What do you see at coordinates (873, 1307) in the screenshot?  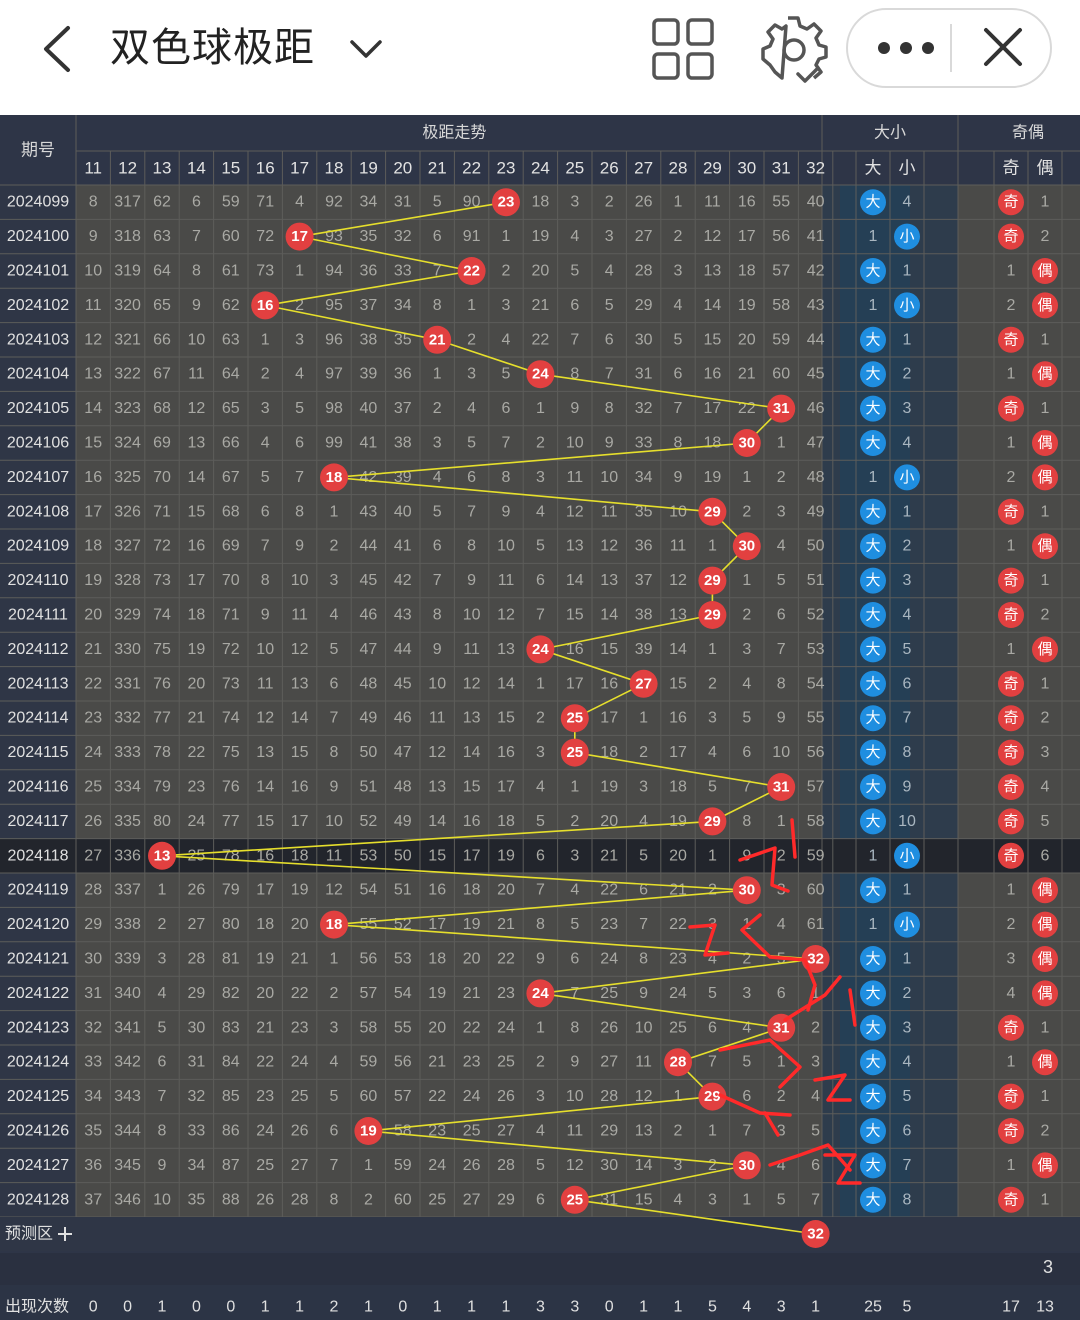 I see `size-count: 25` at bounding box center [873, 1307].